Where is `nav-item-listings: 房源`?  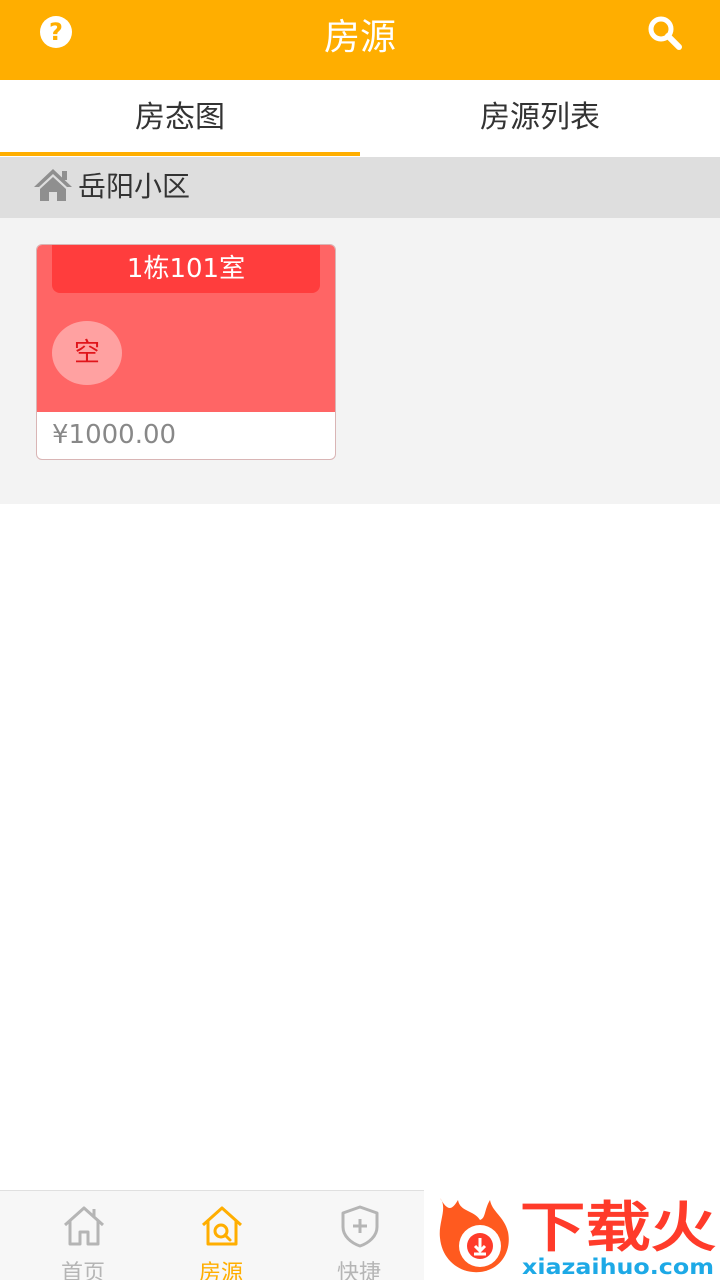
nav-item-listings: 房源 is located at coordinates (221, 1235).